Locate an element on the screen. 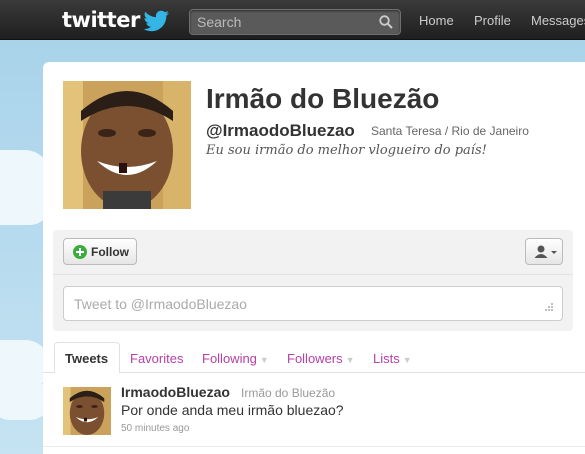  tweet-timestamp: 50 minutes ago is located at coordinates (155, 428).